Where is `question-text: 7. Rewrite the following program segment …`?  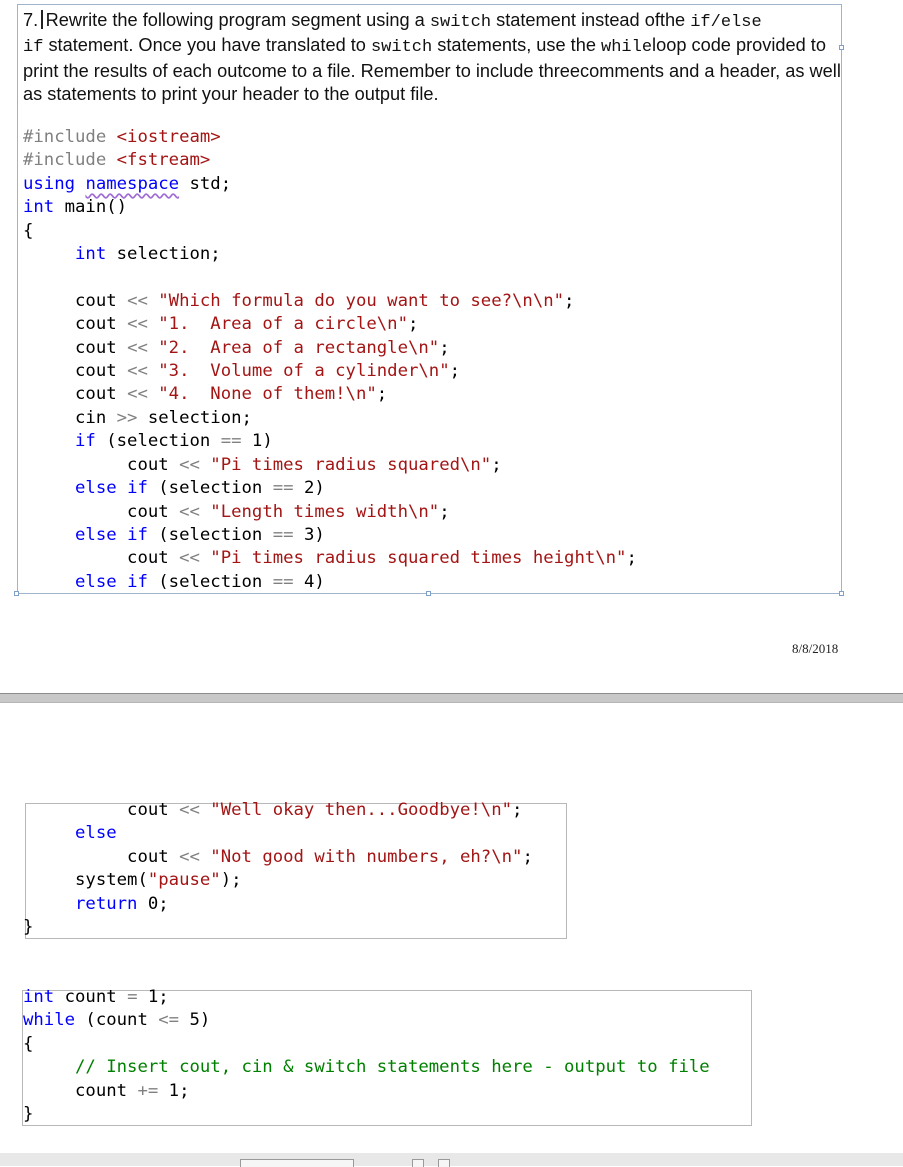
question-text: 7. Rewrite the following program segment … is located at coordinates (432, 57).